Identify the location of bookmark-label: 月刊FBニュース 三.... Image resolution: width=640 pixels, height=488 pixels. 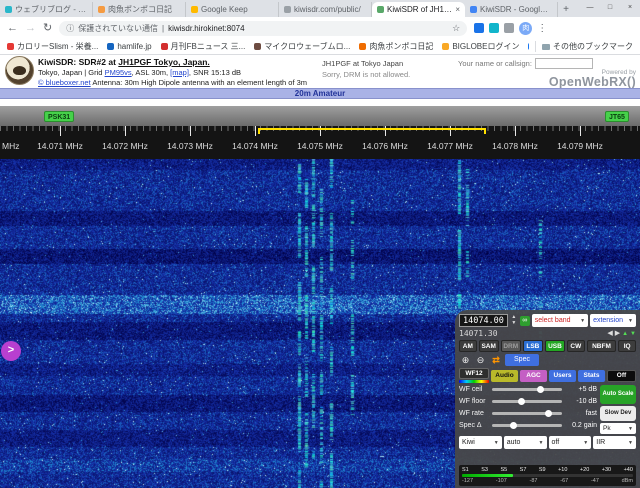
(208, 46).